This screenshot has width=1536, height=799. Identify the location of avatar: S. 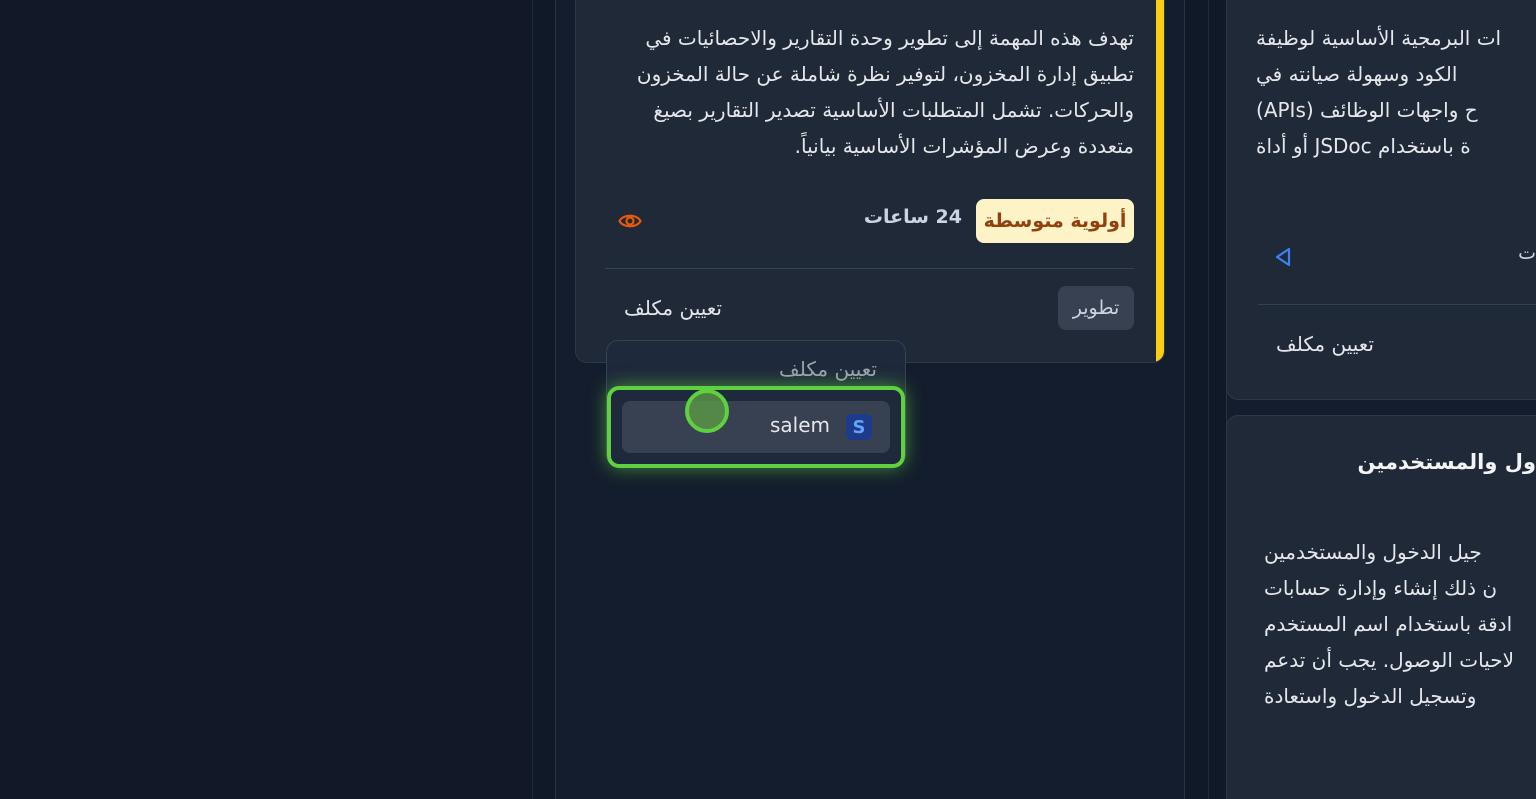
(859, 427).